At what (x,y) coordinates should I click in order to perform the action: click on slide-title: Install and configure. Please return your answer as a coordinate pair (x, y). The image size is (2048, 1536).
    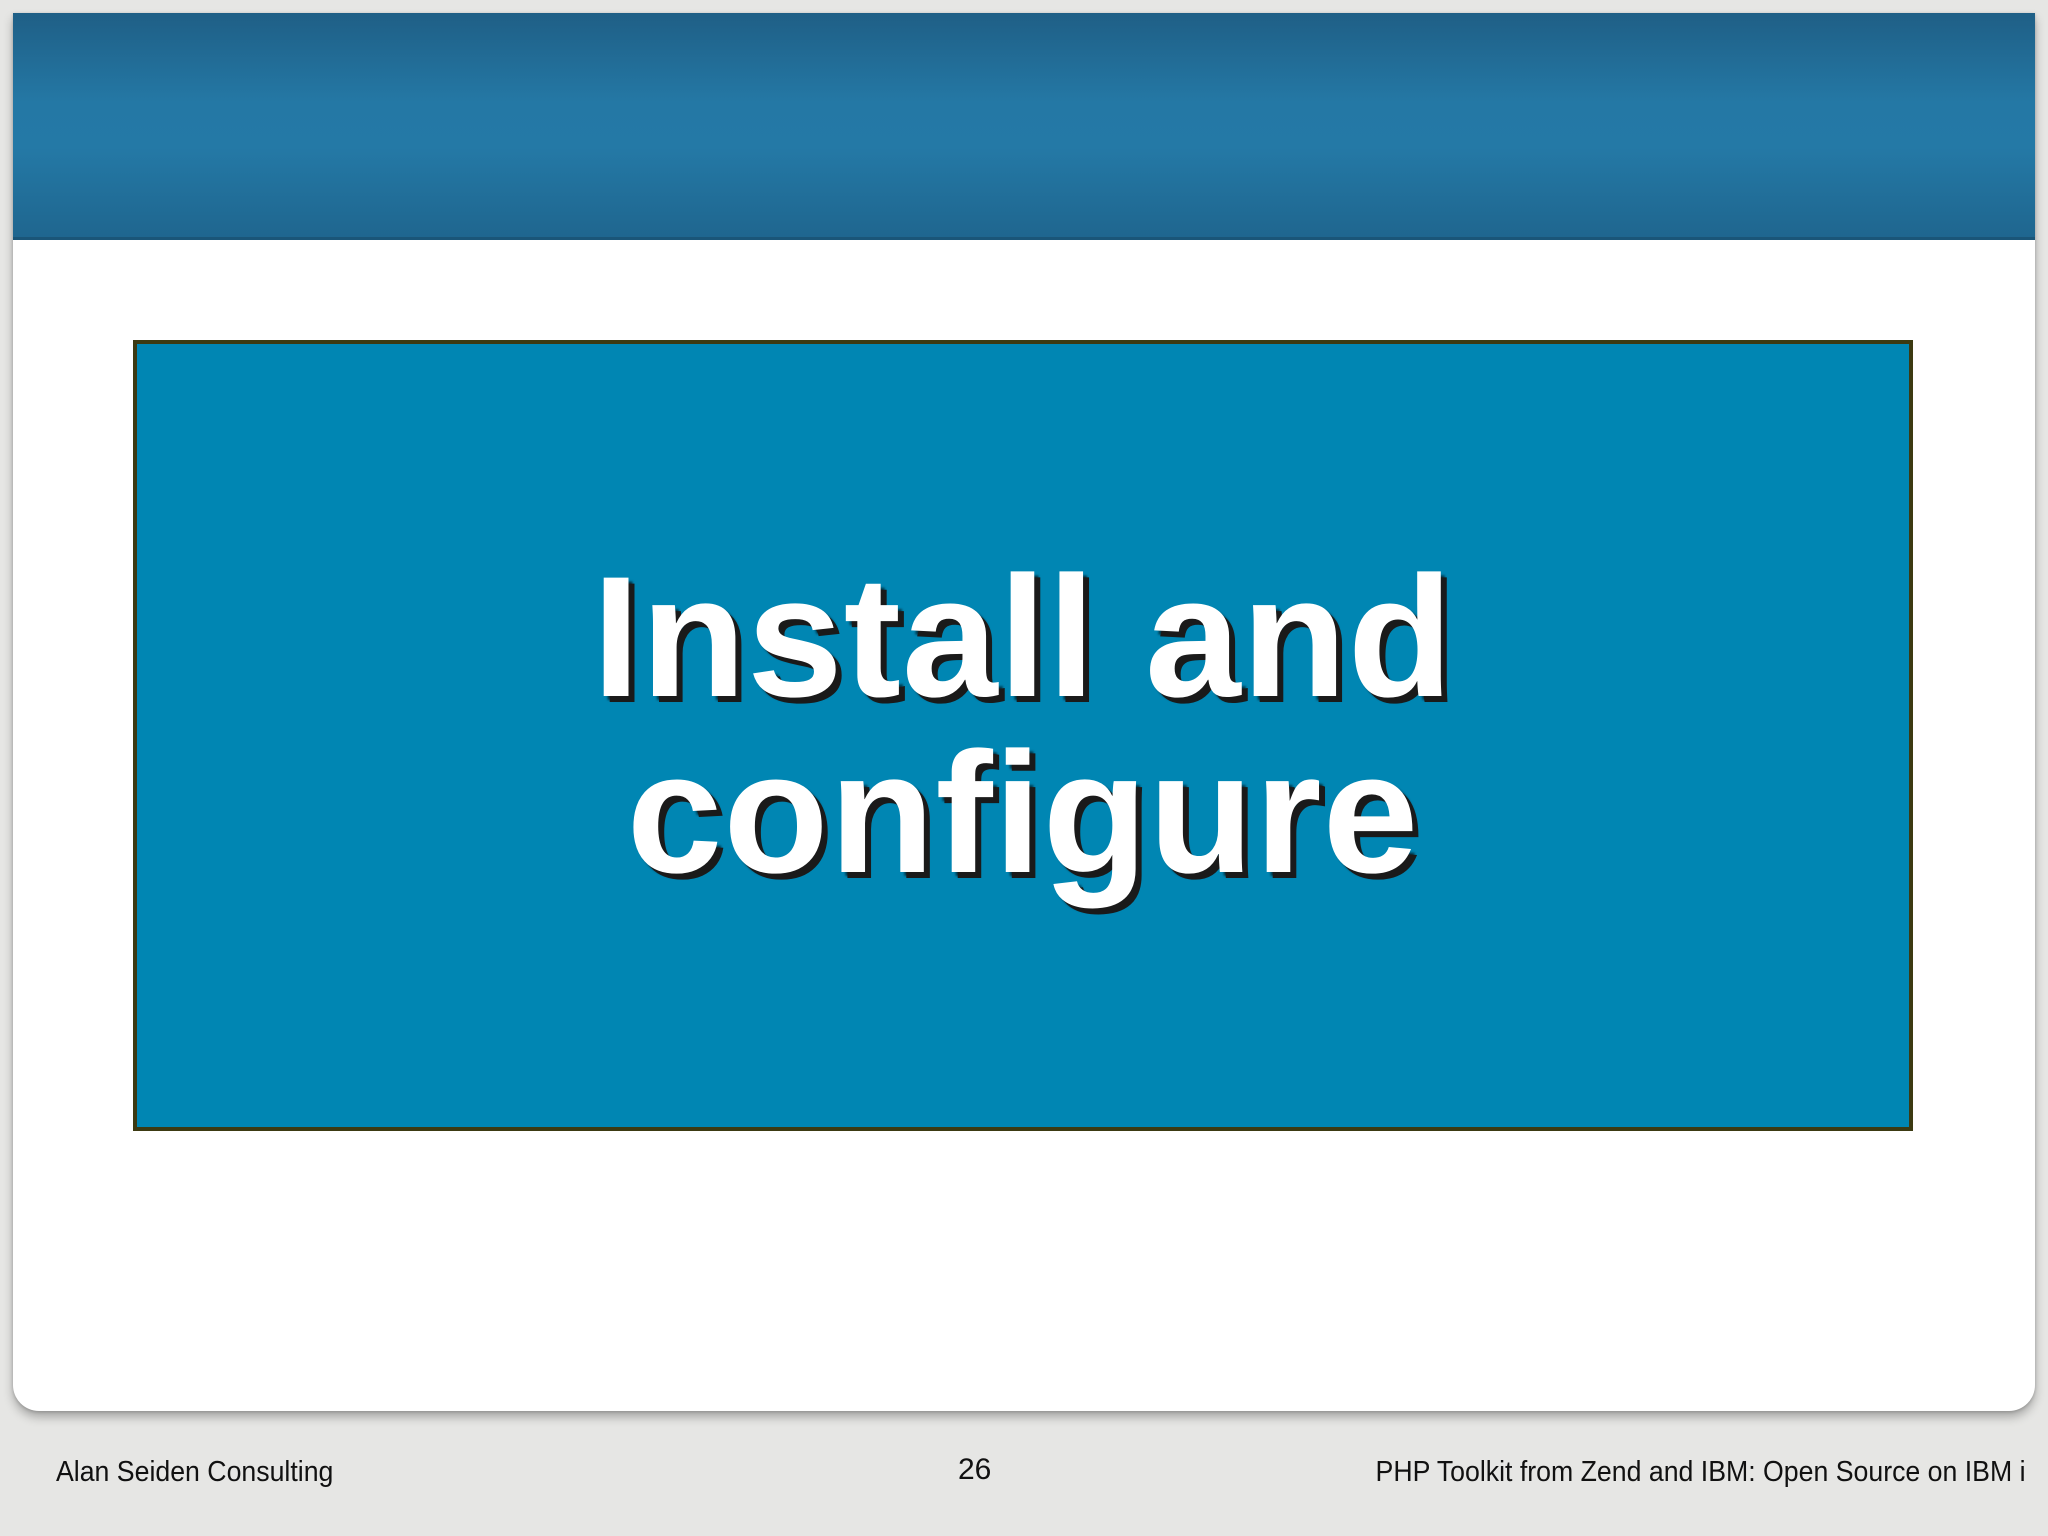
    Looking at the image, I should click on (1023, 725).